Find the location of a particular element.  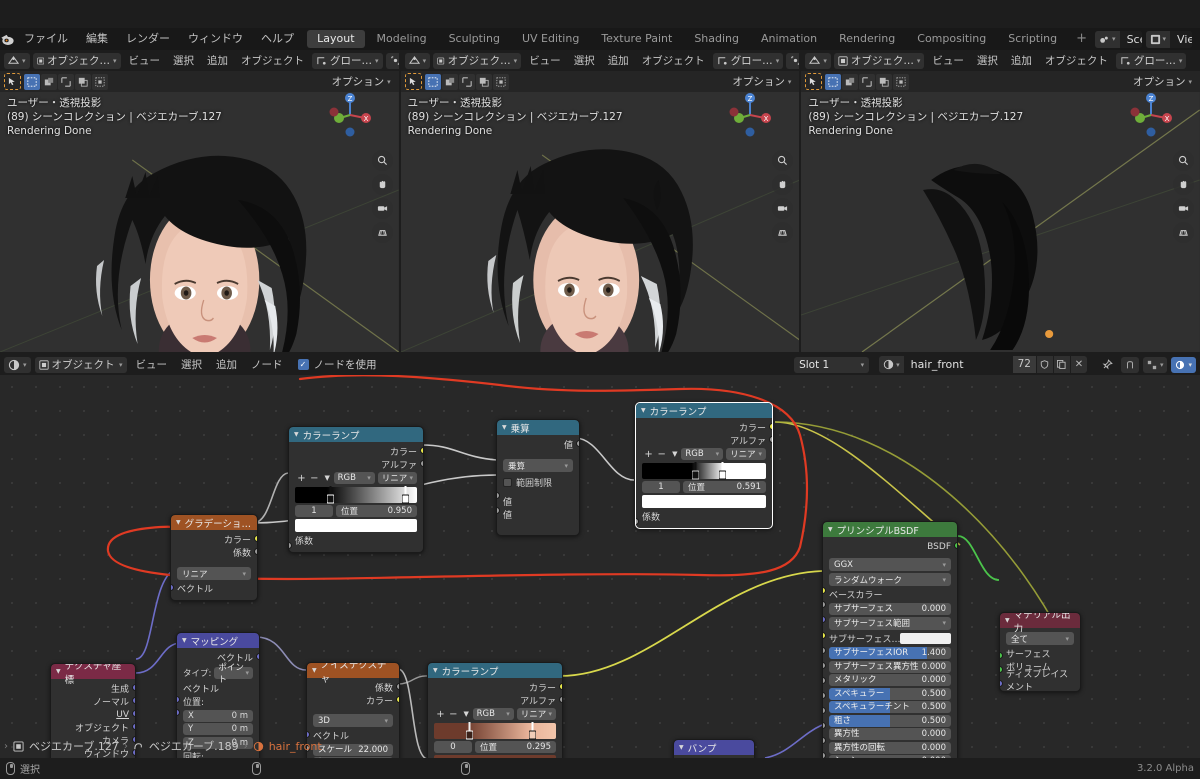

snap-pivot-2: ▾ is located at coordinates (793, 60).